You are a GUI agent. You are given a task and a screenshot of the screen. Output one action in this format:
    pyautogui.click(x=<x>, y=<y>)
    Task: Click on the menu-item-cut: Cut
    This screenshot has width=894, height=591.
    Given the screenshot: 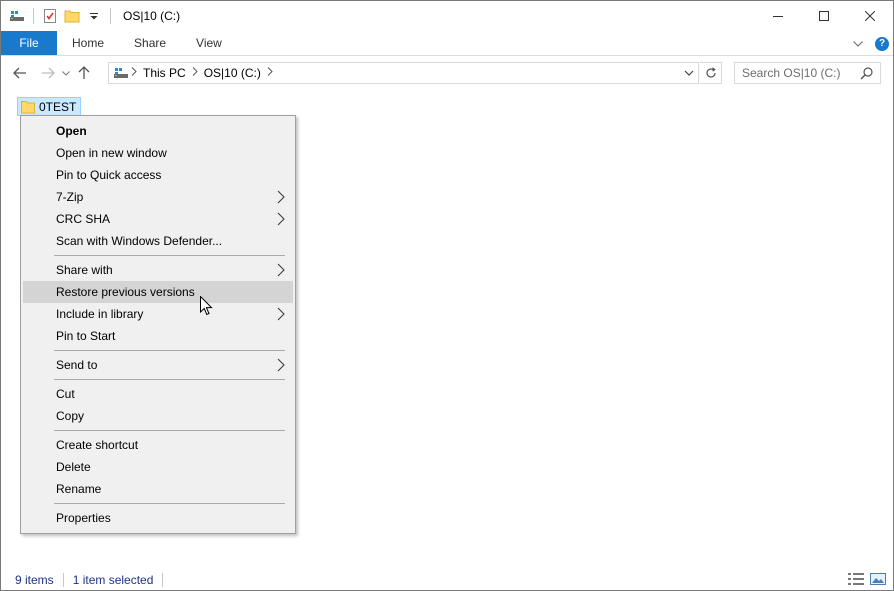 What is the action you would take?
    pyautogui.click(x=158, y=394)
    